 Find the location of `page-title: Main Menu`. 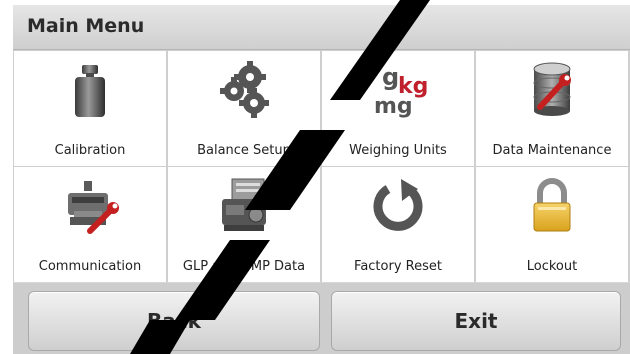

page-title: Main Menu is located at coordinates (86, 26).